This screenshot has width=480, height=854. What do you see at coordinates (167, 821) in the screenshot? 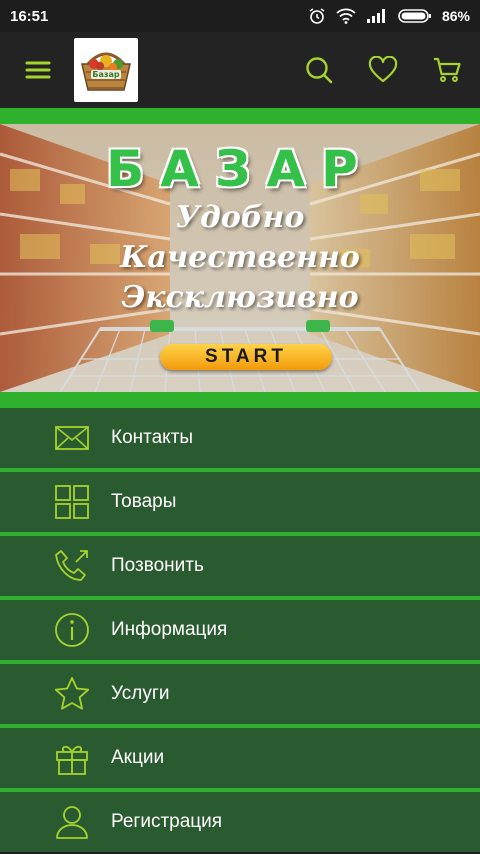
I see `menu-item-label: Регистрация` at bounding box center [167, 821].